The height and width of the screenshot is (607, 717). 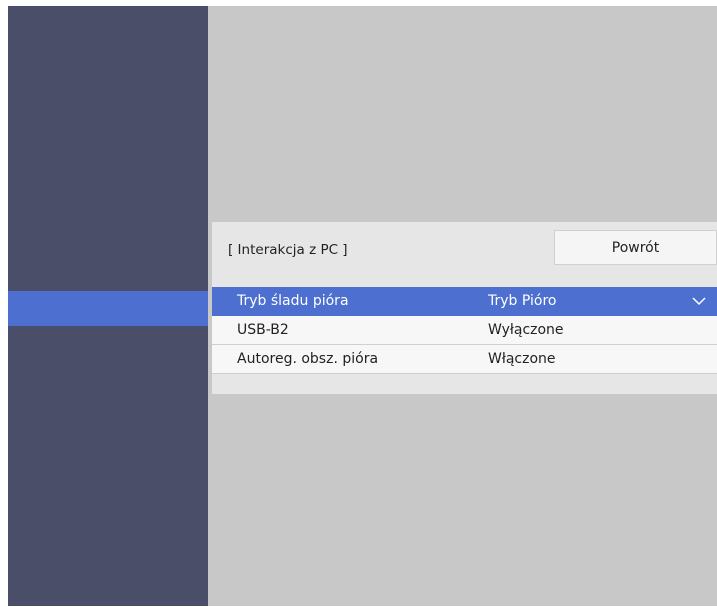 I want to click on panel-title: [ Interakcja z PC ], so click(x=288, y=250).